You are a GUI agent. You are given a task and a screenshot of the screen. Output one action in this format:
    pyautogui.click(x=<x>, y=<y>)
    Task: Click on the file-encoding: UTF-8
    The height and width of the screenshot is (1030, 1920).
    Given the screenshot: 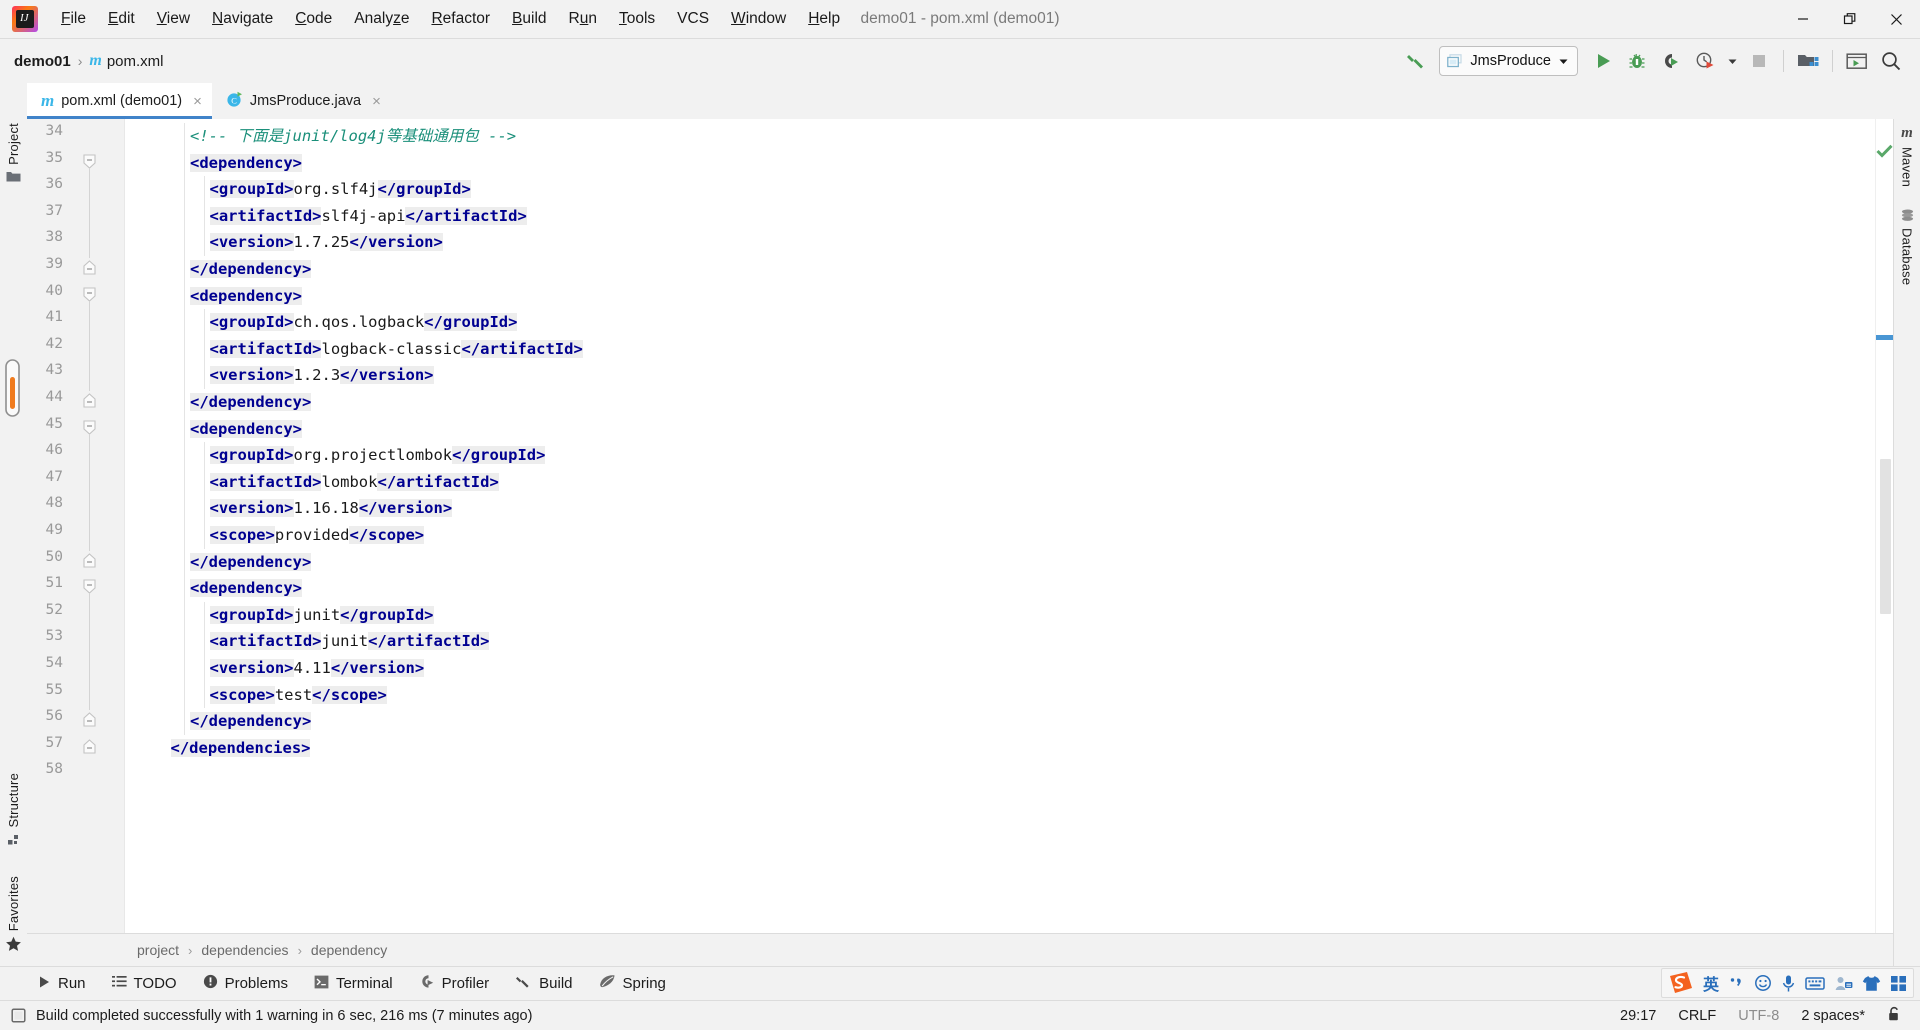 What is the action you would take?
    pyautogui.click(x=1758, y=1016)
    